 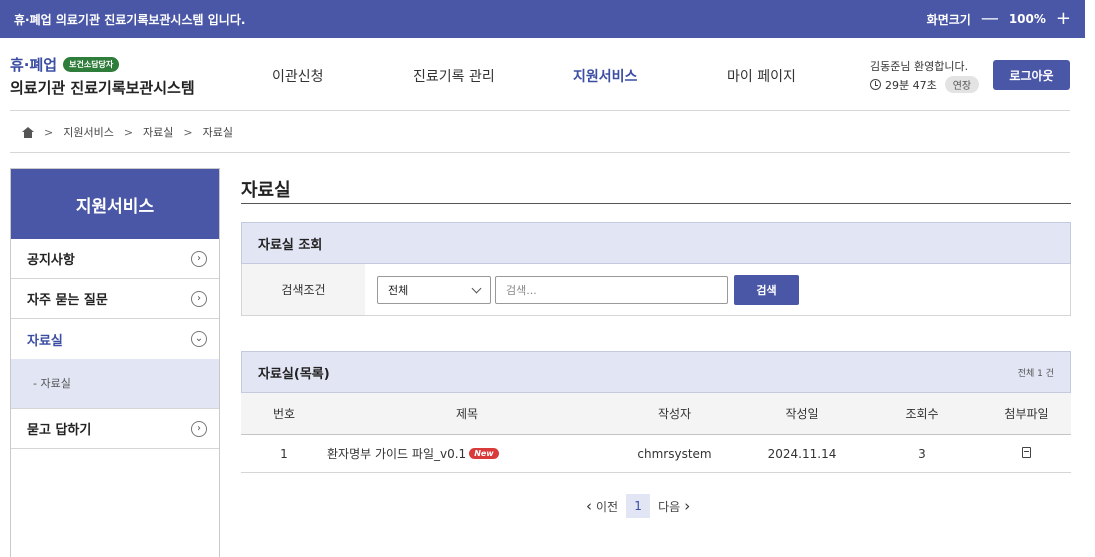 What do you see at coordinates (1063, 19) in the screenshot?
I see `zoom-in-button: +` at bounding box center [1063, 19].